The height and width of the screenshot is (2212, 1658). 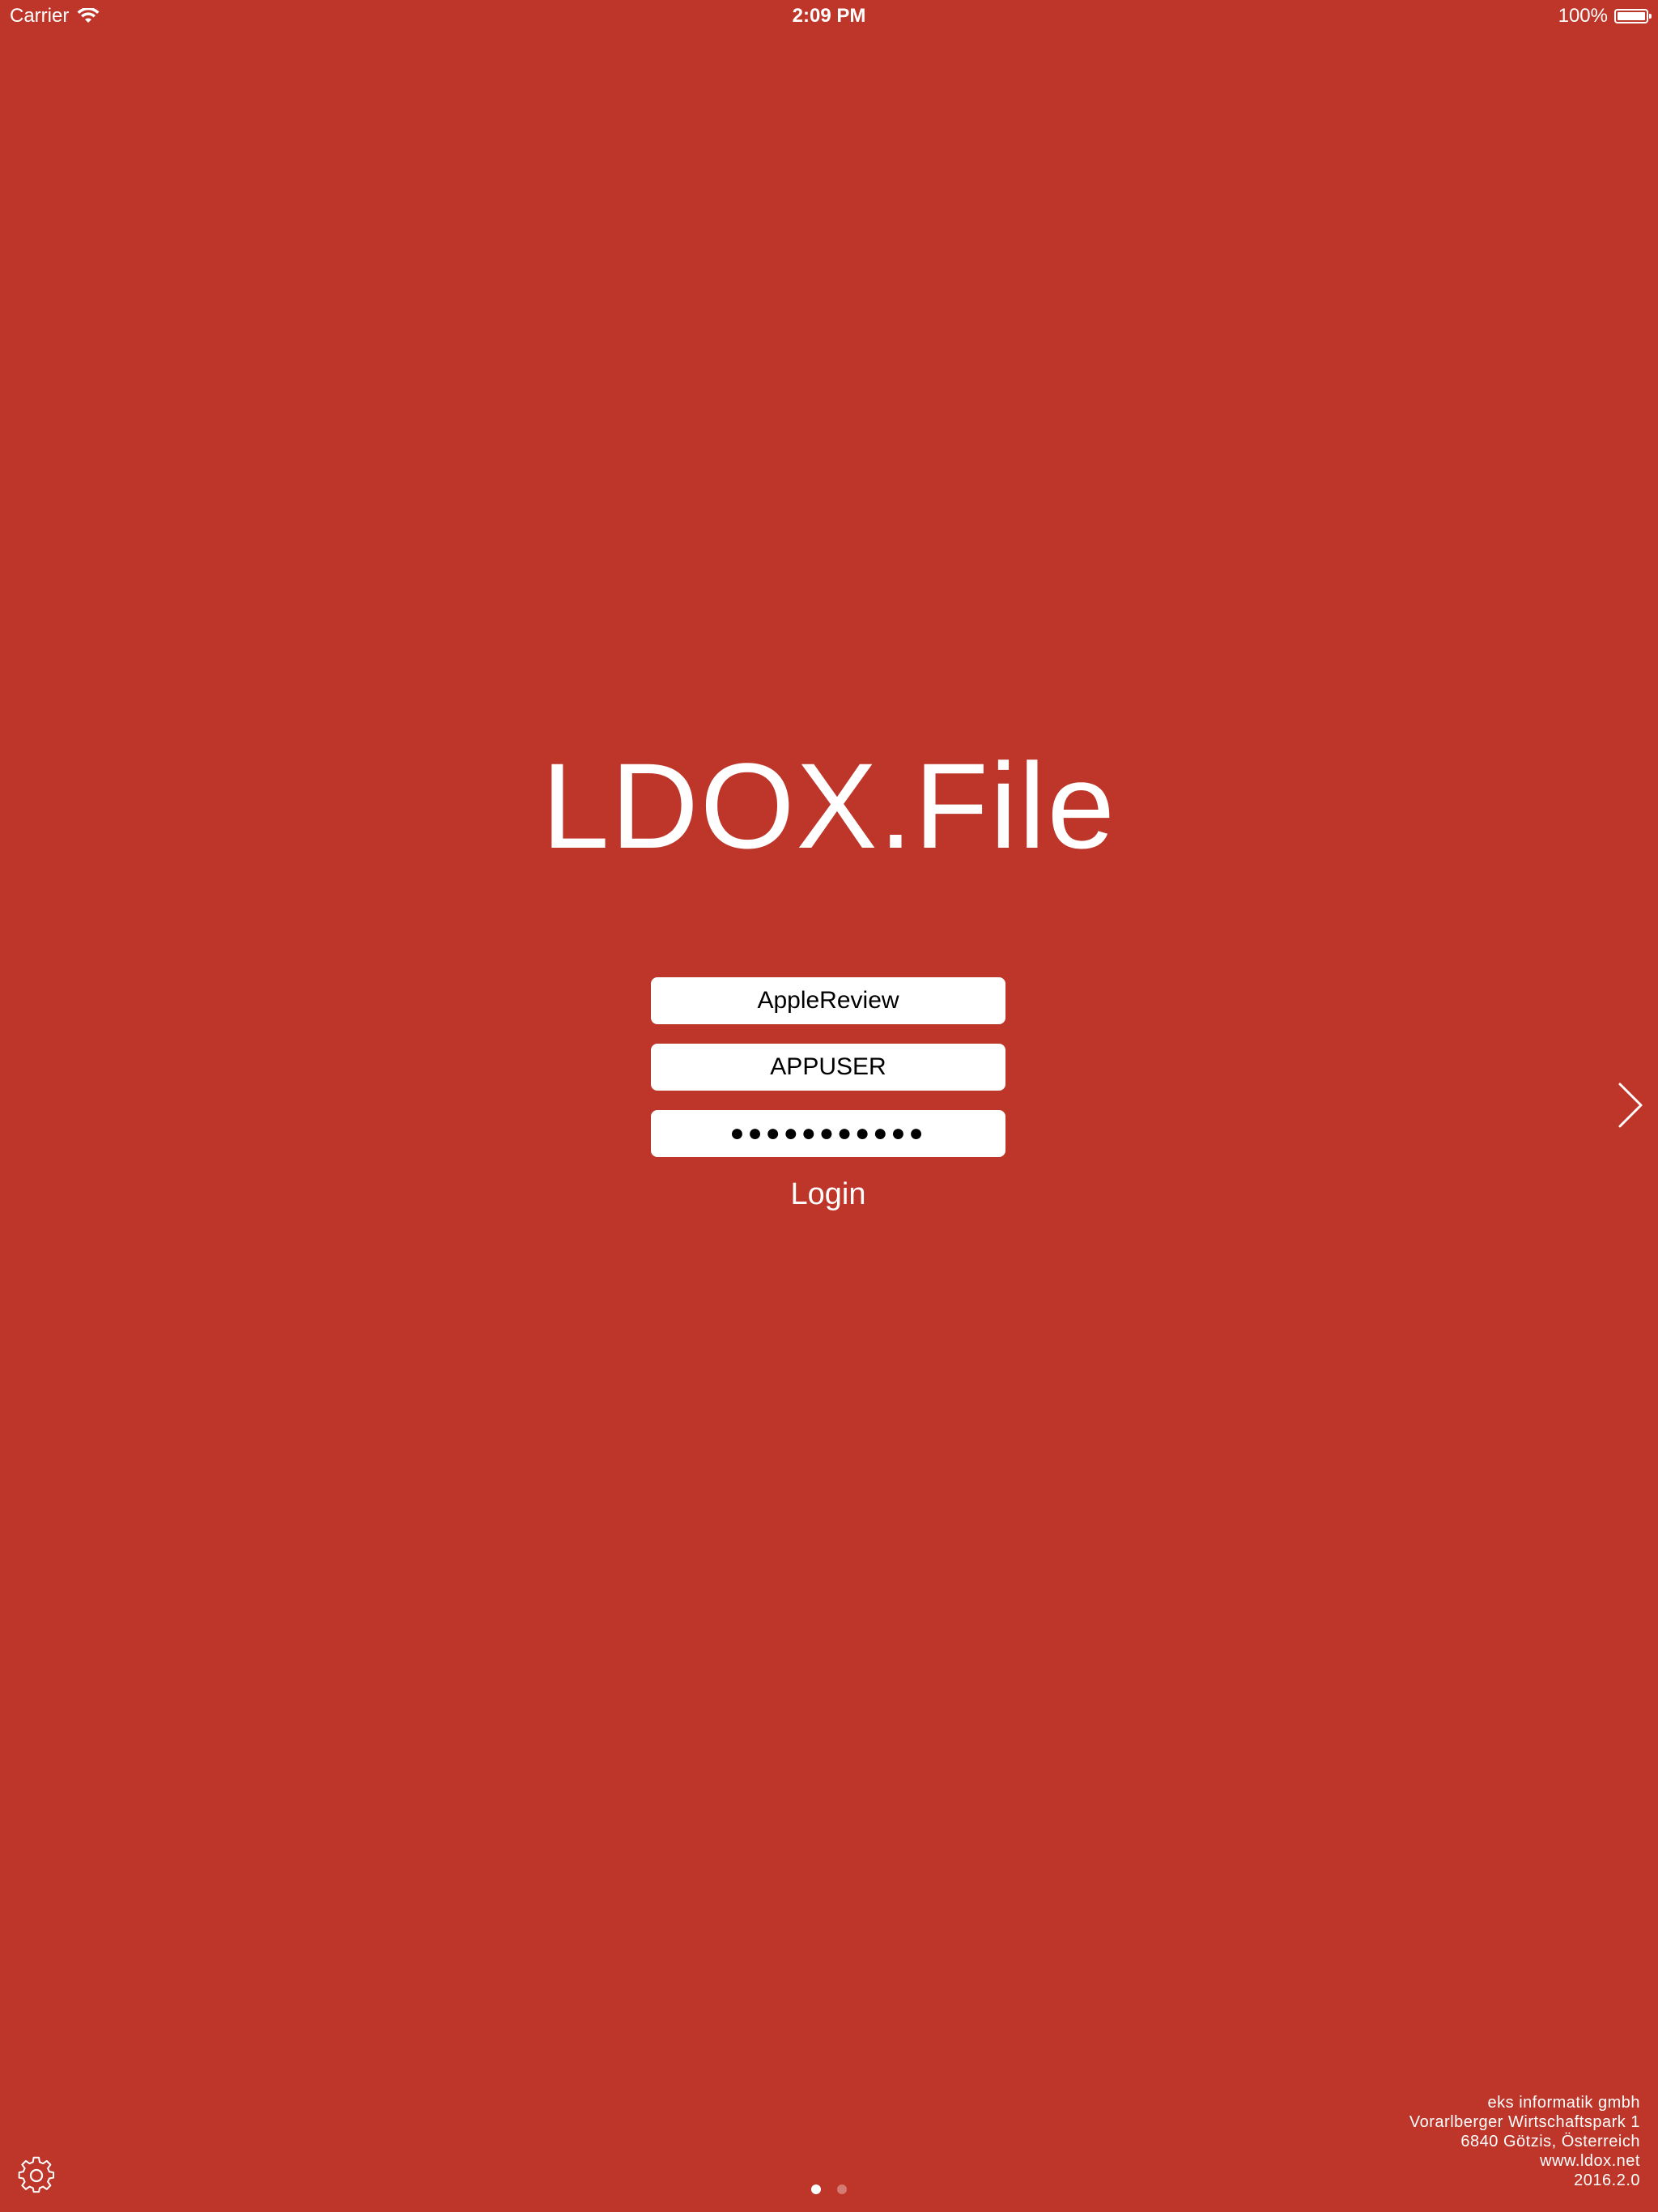 I want to click on status-bar: Carrier 2:09 PM 100%, so click(x=829, y=16).